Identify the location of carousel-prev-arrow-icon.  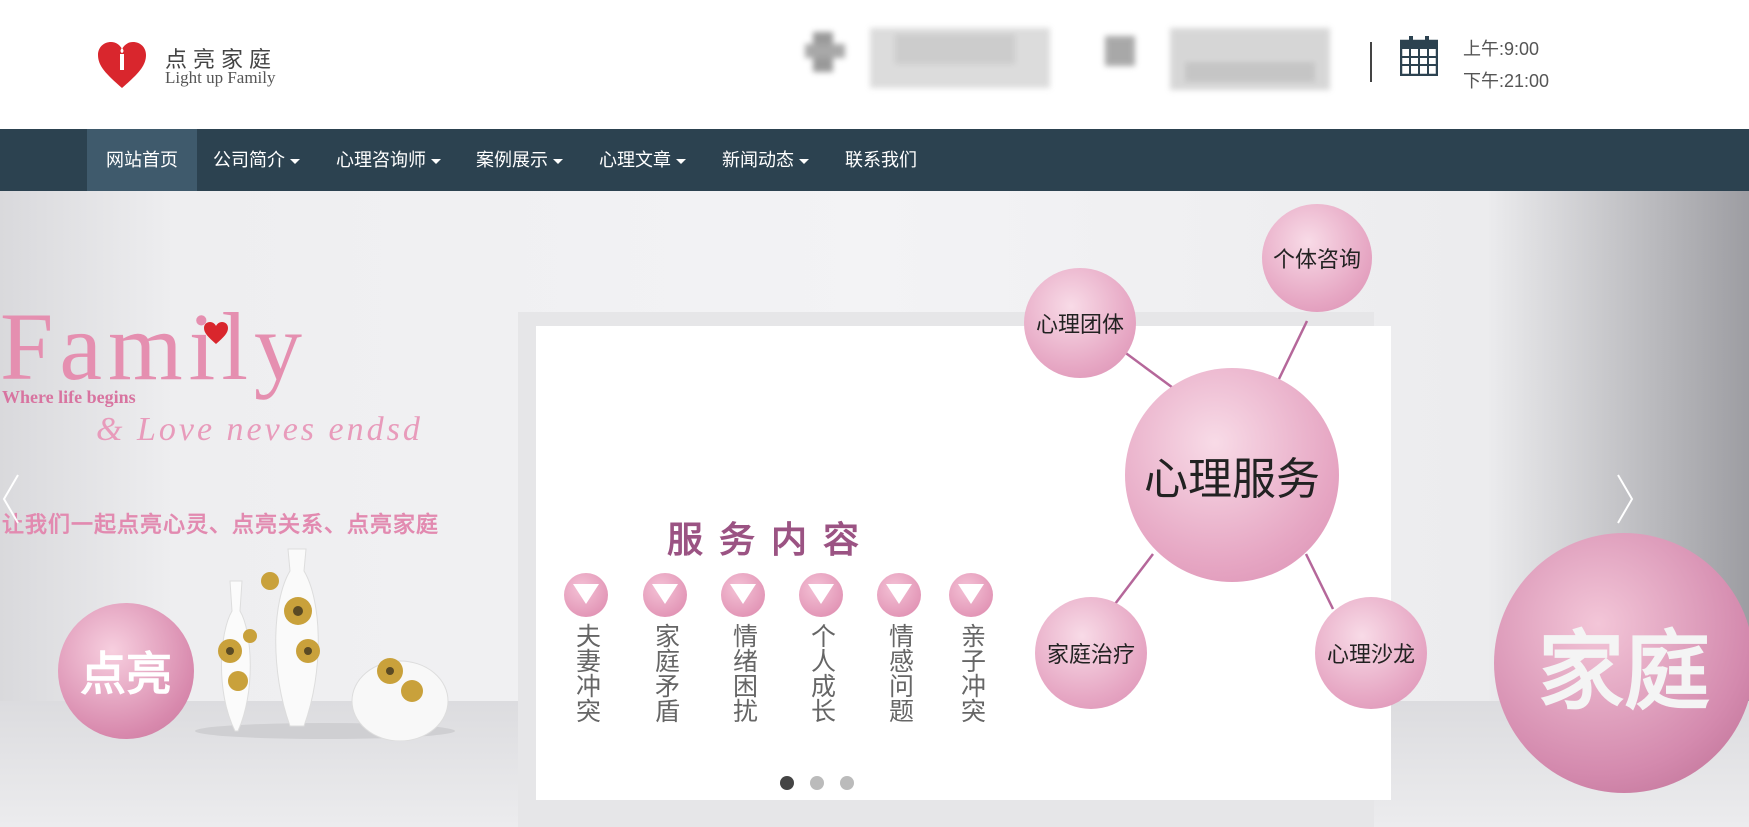
(15, 499).